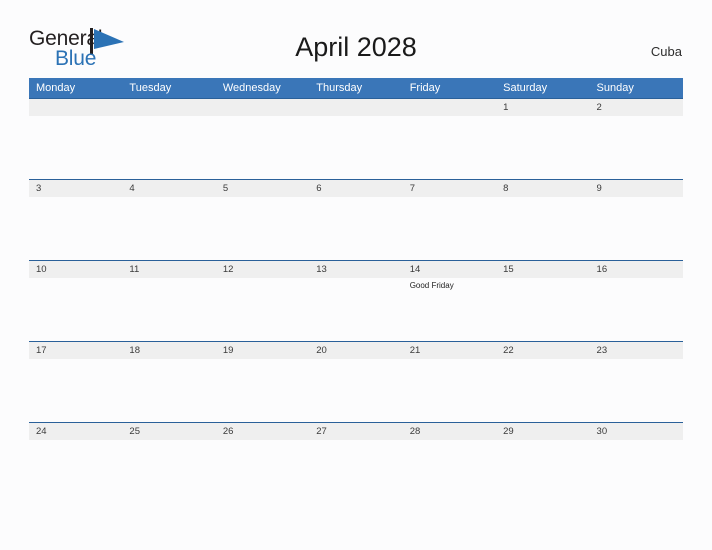 The width and height of the screenshot is (712, 550). What do you see at coordinates (262, 88) in the screenshot?
I see `weekday-header-wednesday: Wednesday` at bounding box center [262, 88].